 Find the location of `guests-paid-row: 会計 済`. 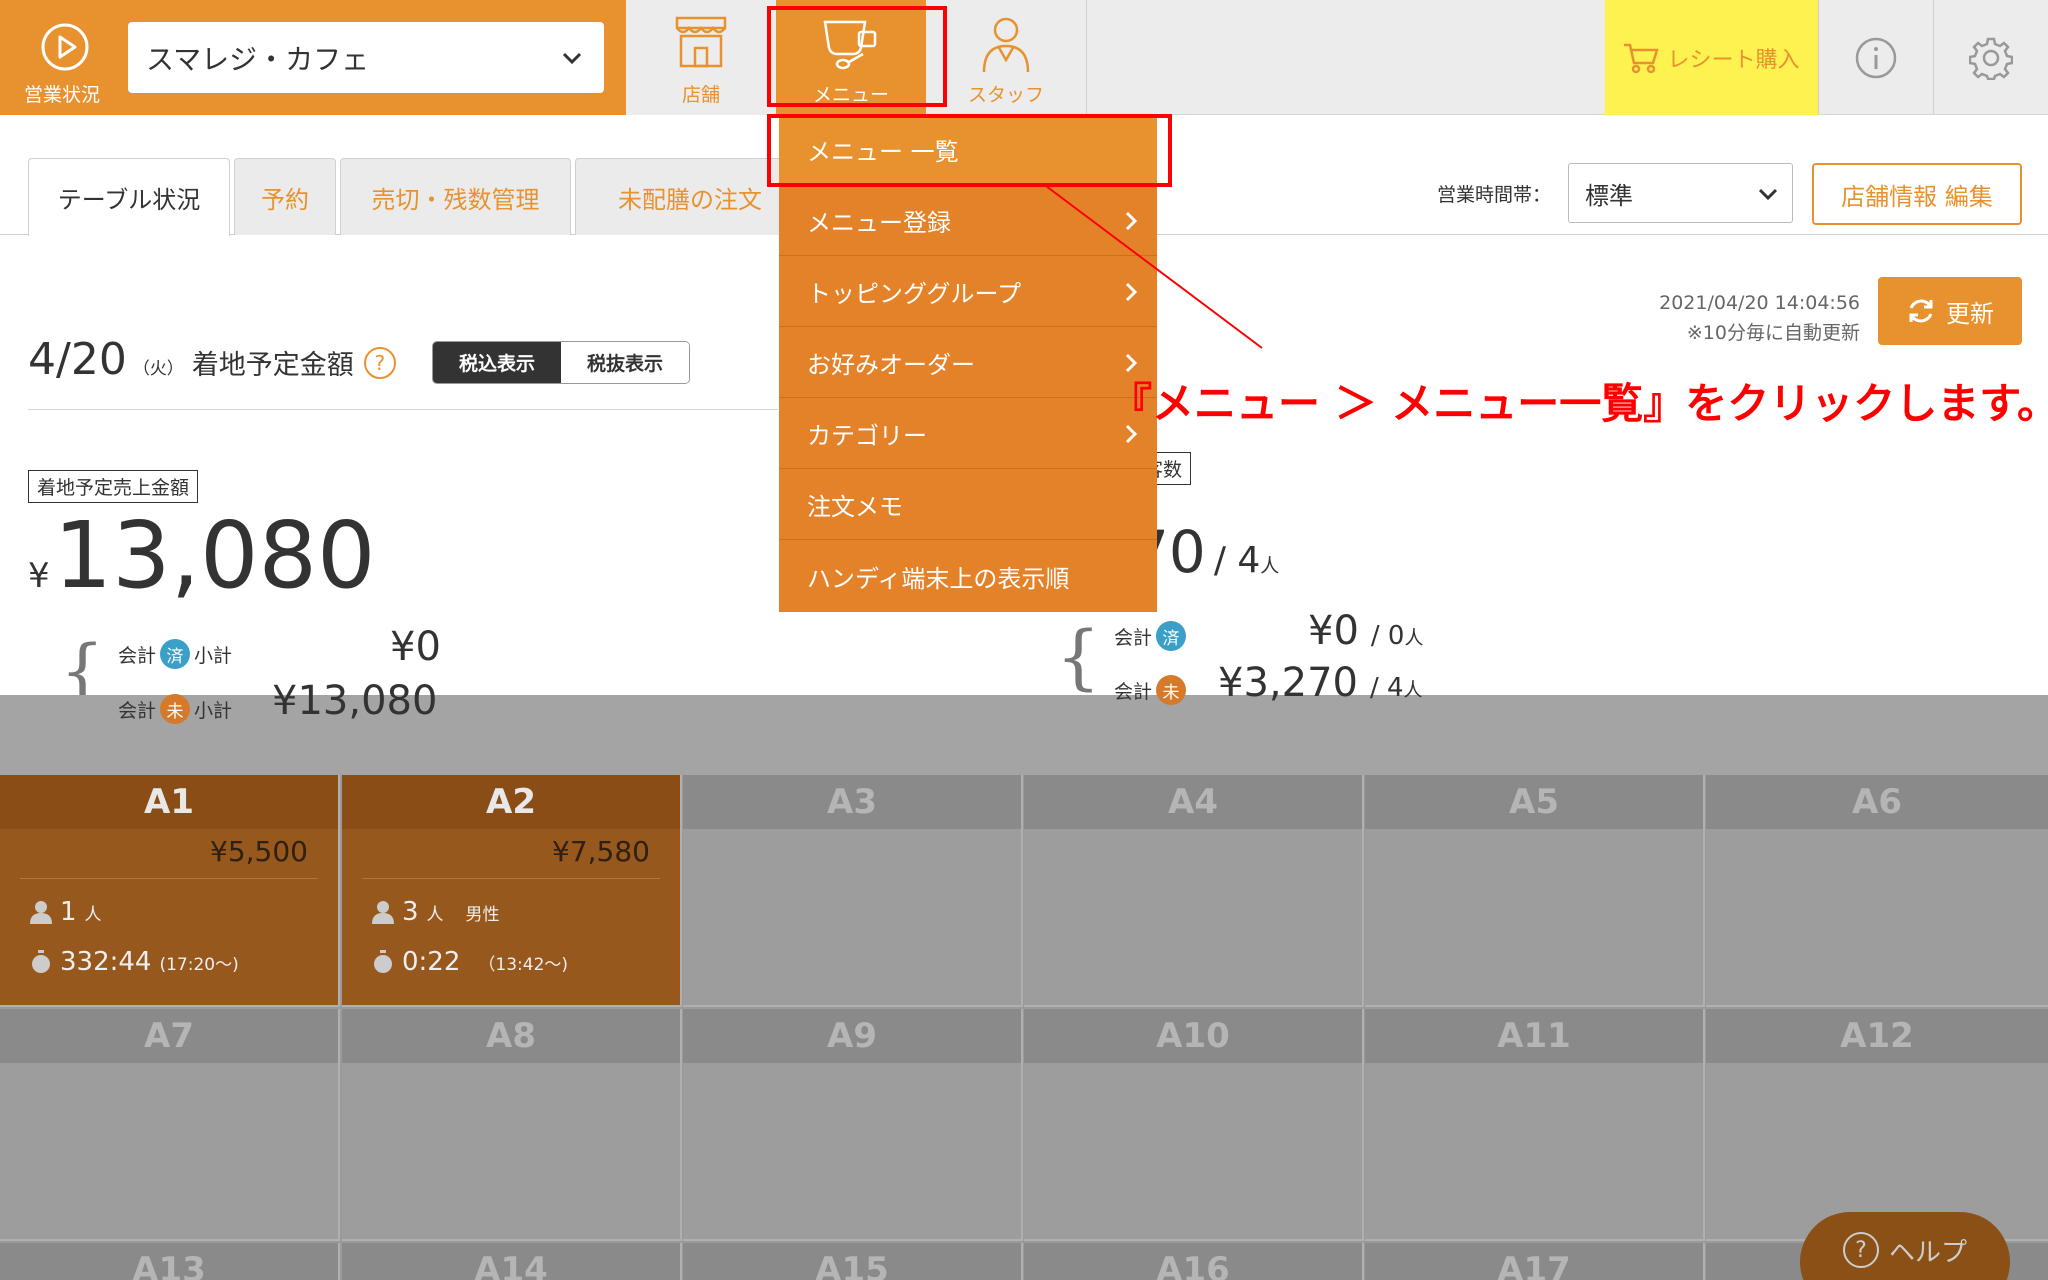

guests-paid-row: 会計 済 is located at coordinates (1152, 636).